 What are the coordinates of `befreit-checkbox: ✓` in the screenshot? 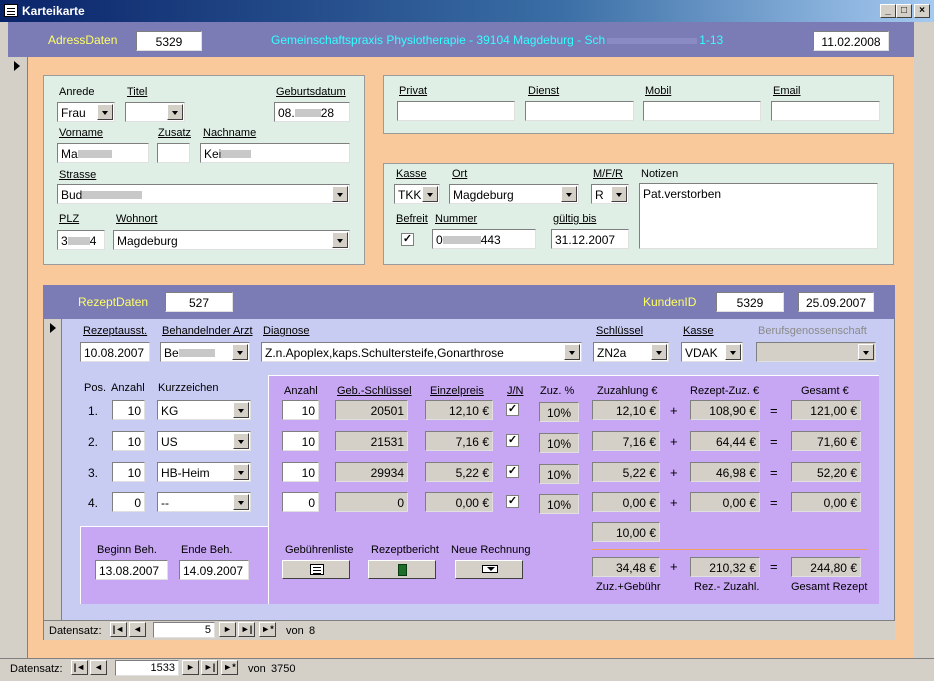 It's located at (407, 239).